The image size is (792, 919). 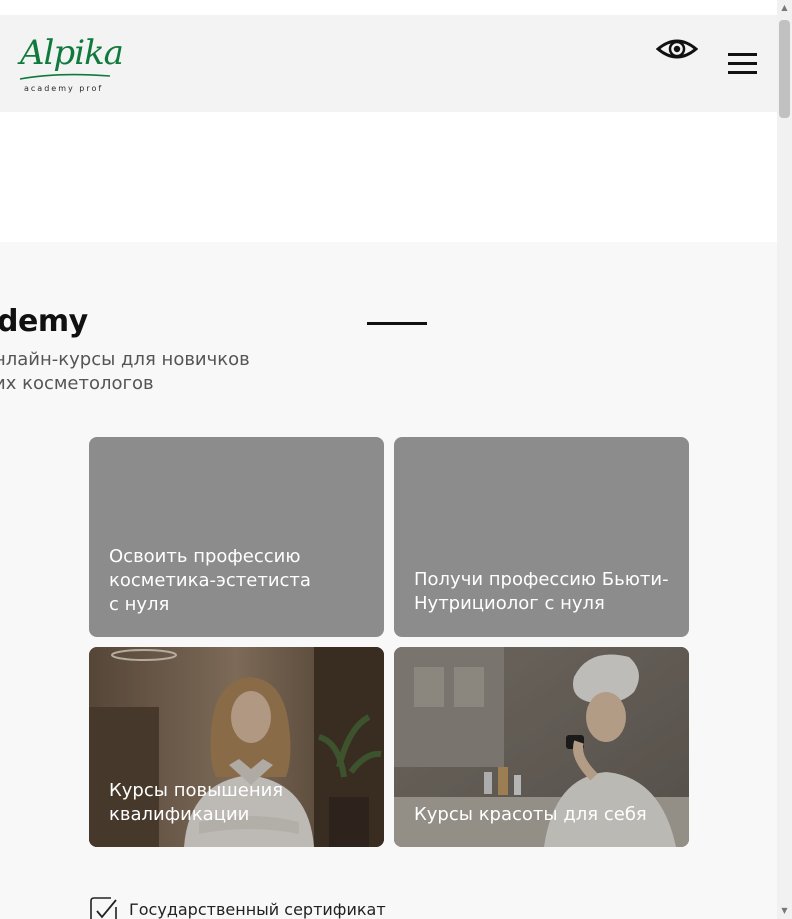 I want to click on hero-divider, so click(x=397, y=323).